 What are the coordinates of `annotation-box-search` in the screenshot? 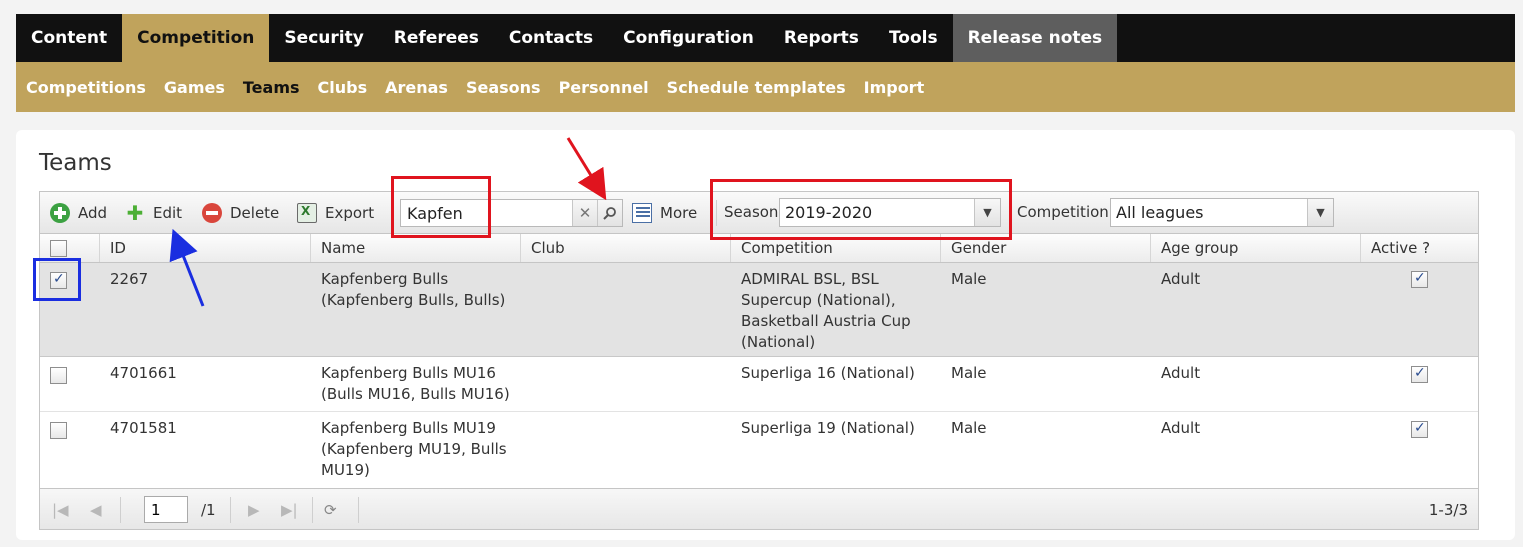 It's located at (441, 207).